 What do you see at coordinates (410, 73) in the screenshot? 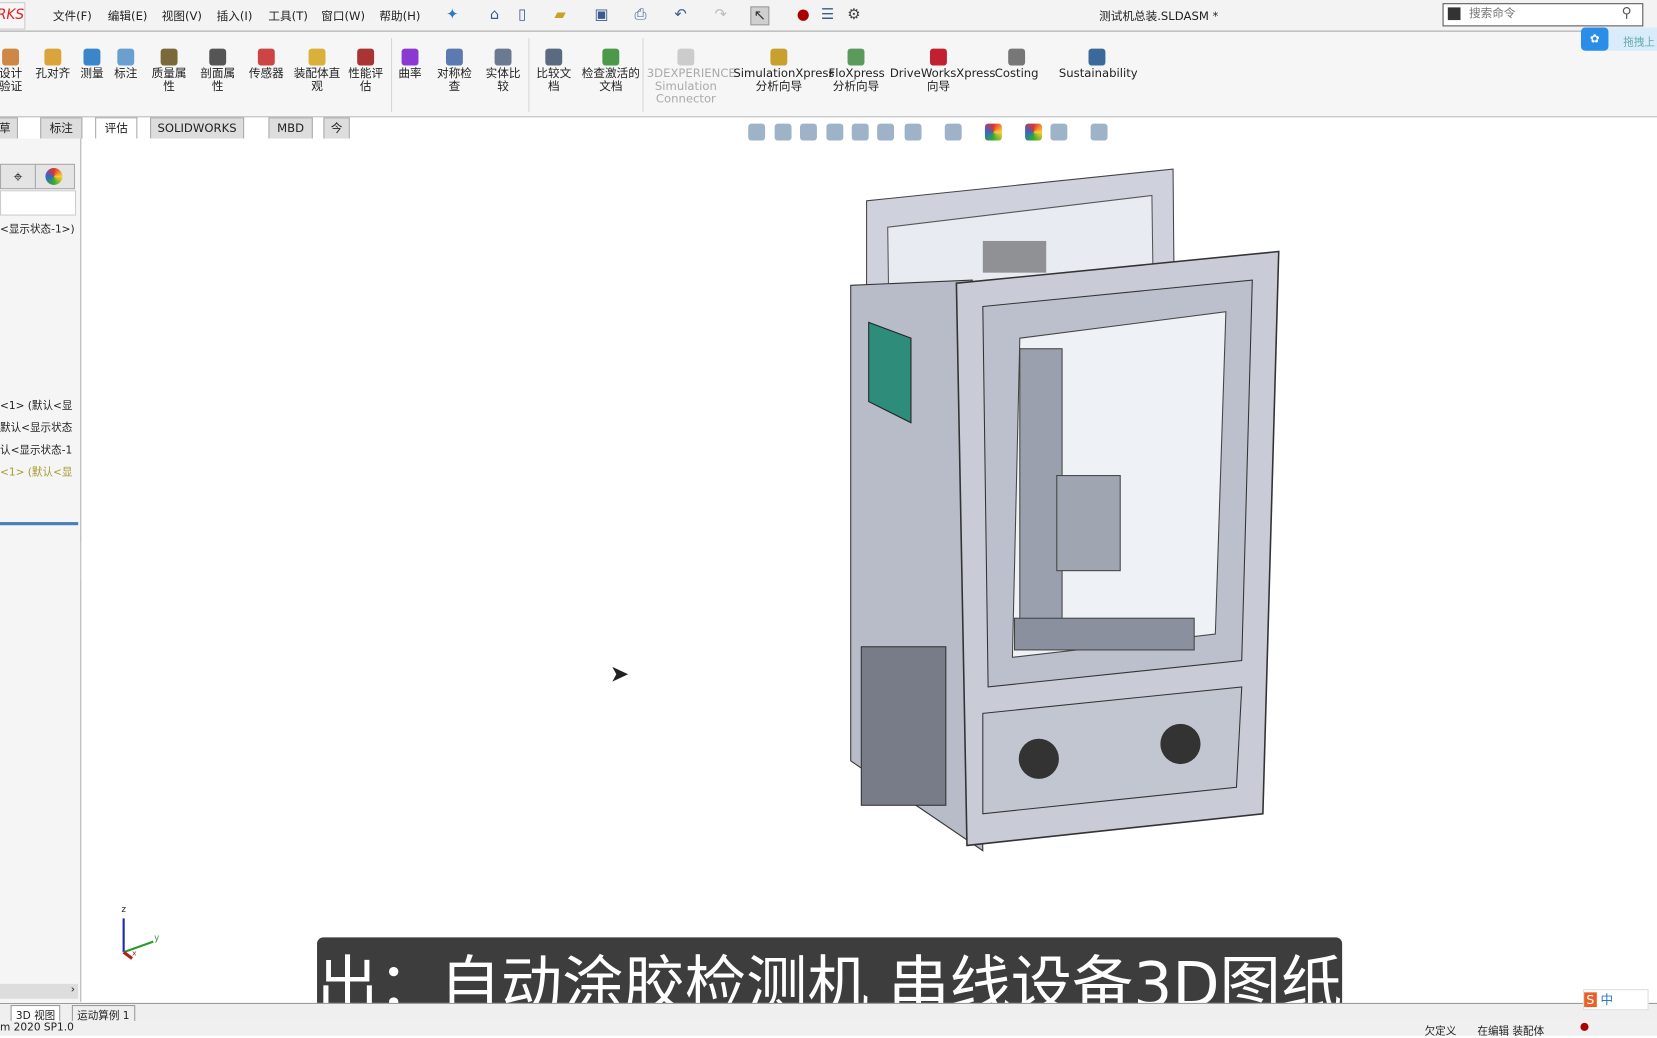
I see `command-label: 曲率` at bounding box center [410, 73].